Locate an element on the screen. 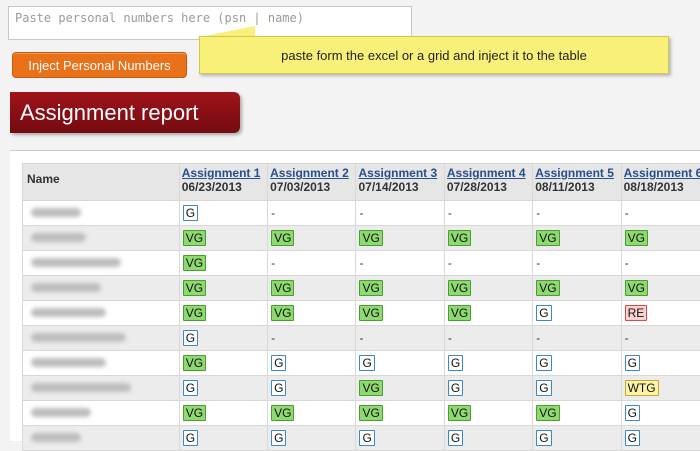 The image size is (700, 451). assignment-column-header: Assignment 407/28/2013 is located at coordinates (488, 182).